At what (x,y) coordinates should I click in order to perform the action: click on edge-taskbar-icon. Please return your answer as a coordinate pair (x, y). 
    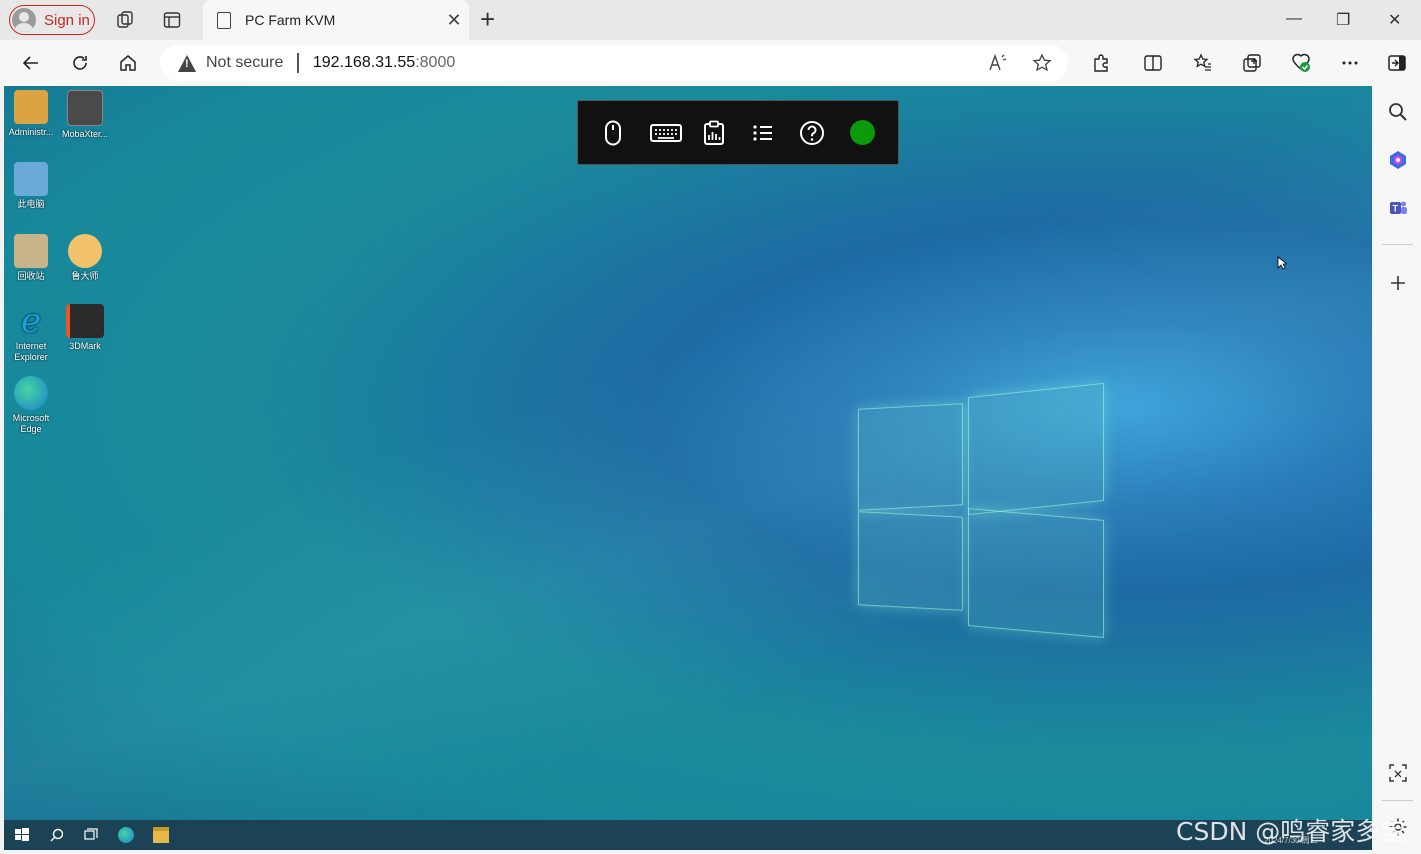
    Looking at the image, I should click on (126, 835).